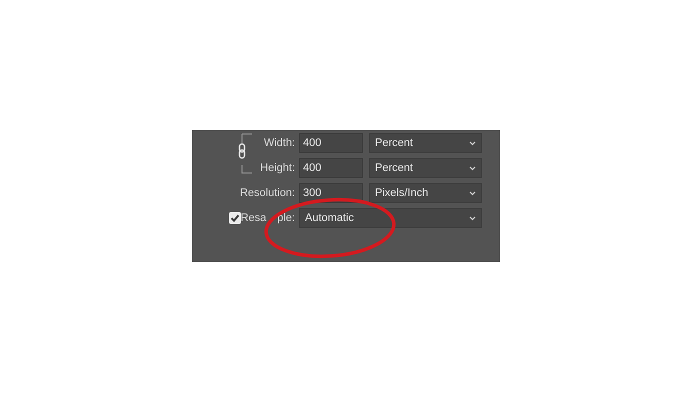 This screenshot has width=700, height=403. I want to click on field-label: ple:, so click(286, 218).